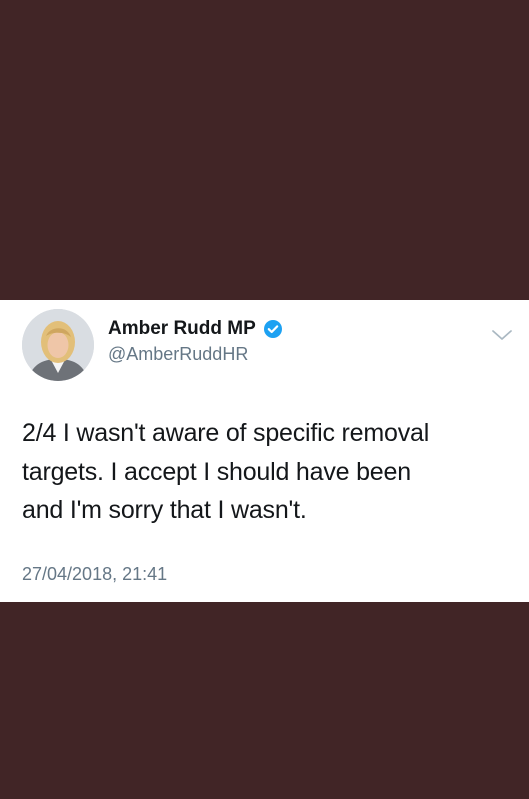 Image resolution: width=529 pixels, height=799 pixels. I want to click on tweet-text-line: and I'm sorry that I wasn't., so click(164, 510).